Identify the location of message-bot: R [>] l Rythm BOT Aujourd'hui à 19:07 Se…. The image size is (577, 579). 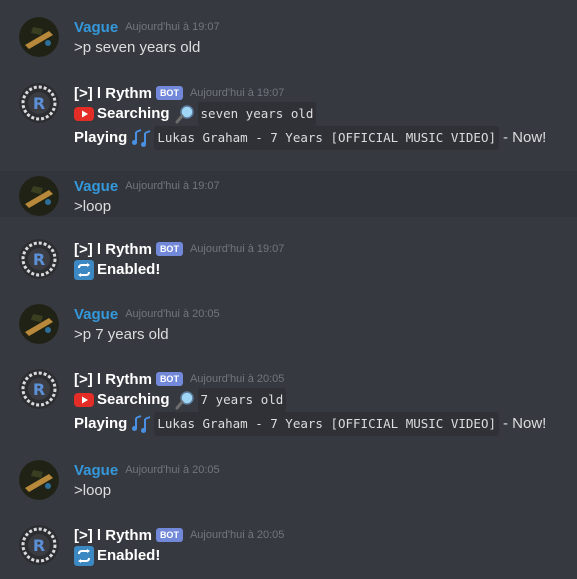
(288, 117).